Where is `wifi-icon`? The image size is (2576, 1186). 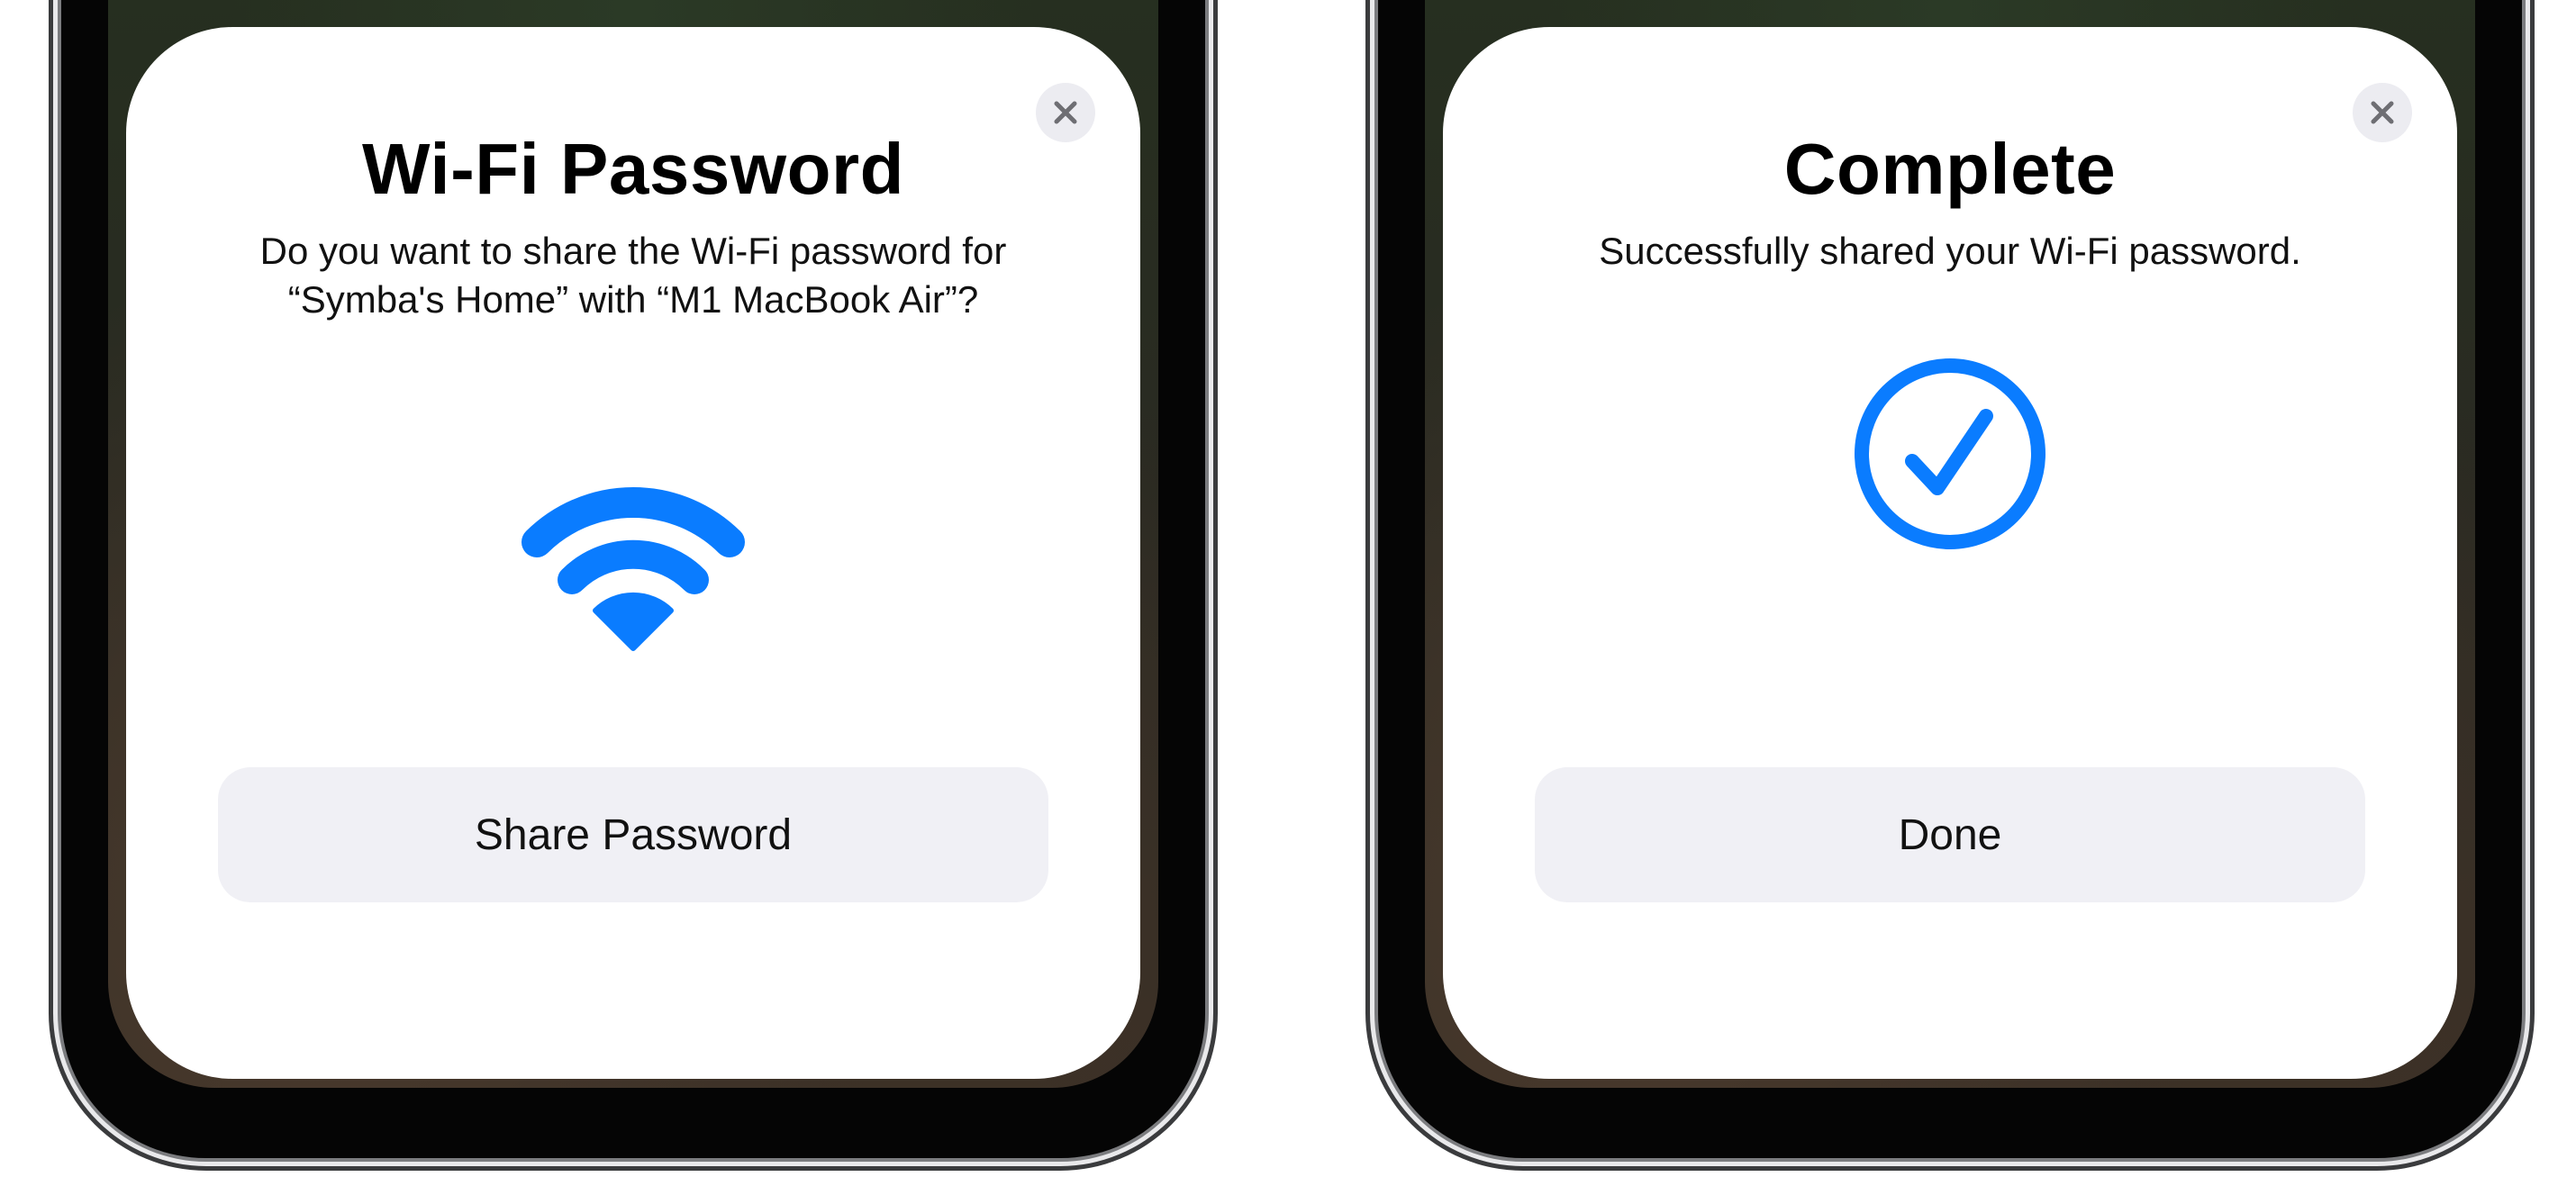
wifi-icon is located at coordinates (633, 568).